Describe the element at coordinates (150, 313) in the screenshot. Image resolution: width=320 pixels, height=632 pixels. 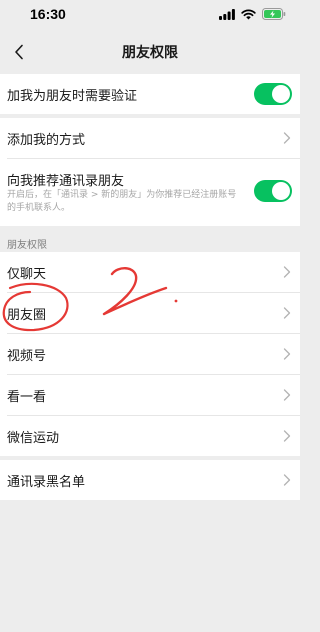
I see `permission-item-moments: 朋友圈` at that location.